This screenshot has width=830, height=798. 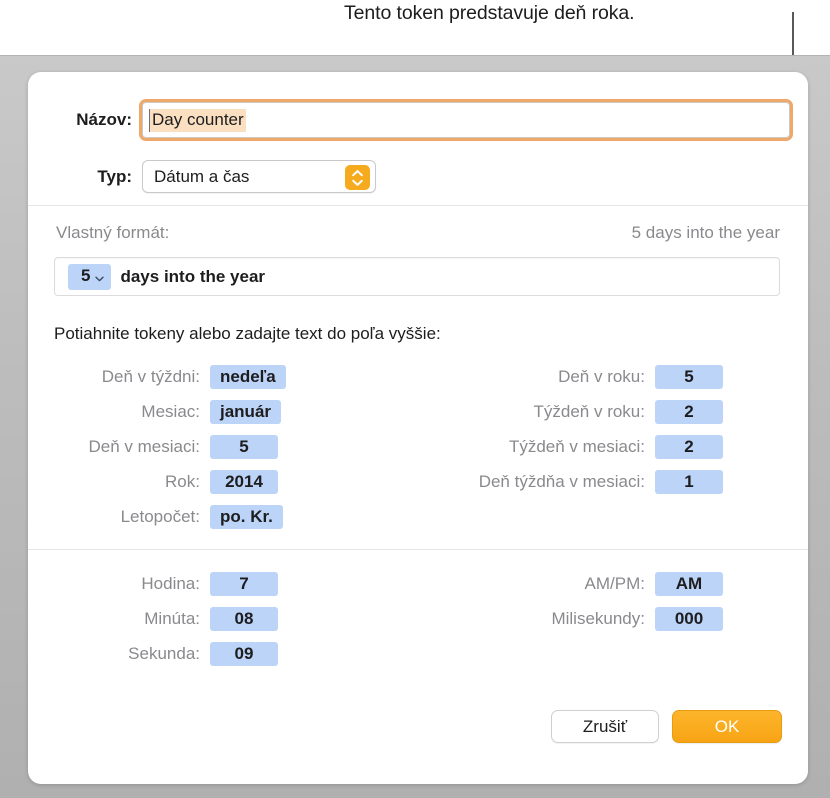 What do you see at coordinates (689, 377) in the screenshot?
I see `token-chip-day-of-year: 5` at bounding box center [689, 377].